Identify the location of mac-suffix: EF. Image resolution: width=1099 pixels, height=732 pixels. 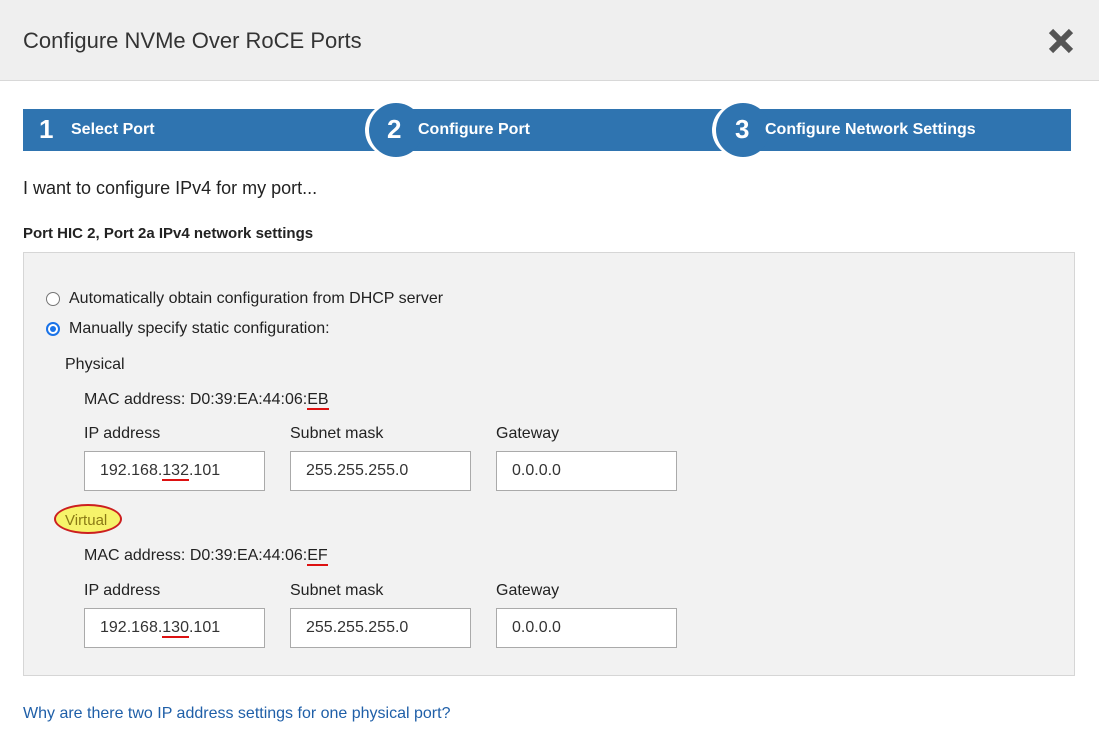
(317, 556).